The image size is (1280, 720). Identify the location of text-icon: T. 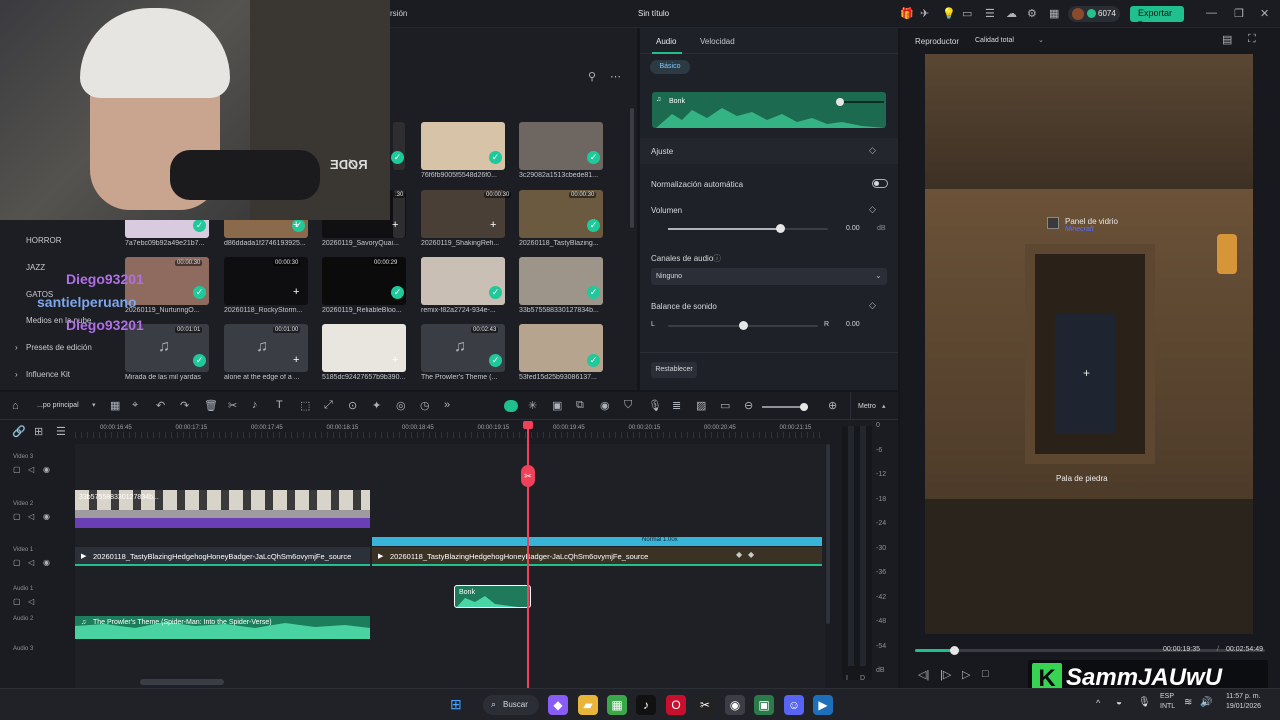
(279, 405).